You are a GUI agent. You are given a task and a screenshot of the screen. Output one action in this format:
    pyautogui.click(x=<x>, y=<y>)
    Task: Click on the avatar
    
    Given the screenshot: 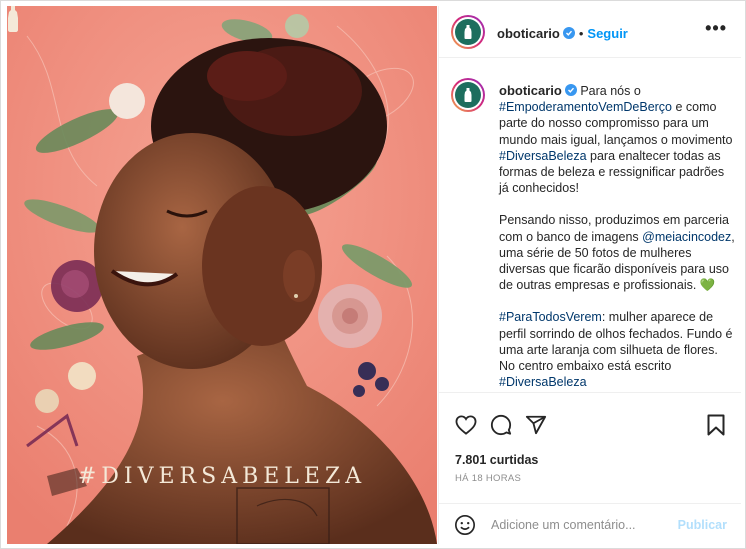 What is the action you would take?
    pyautogui.click(x=468, y=32)
    